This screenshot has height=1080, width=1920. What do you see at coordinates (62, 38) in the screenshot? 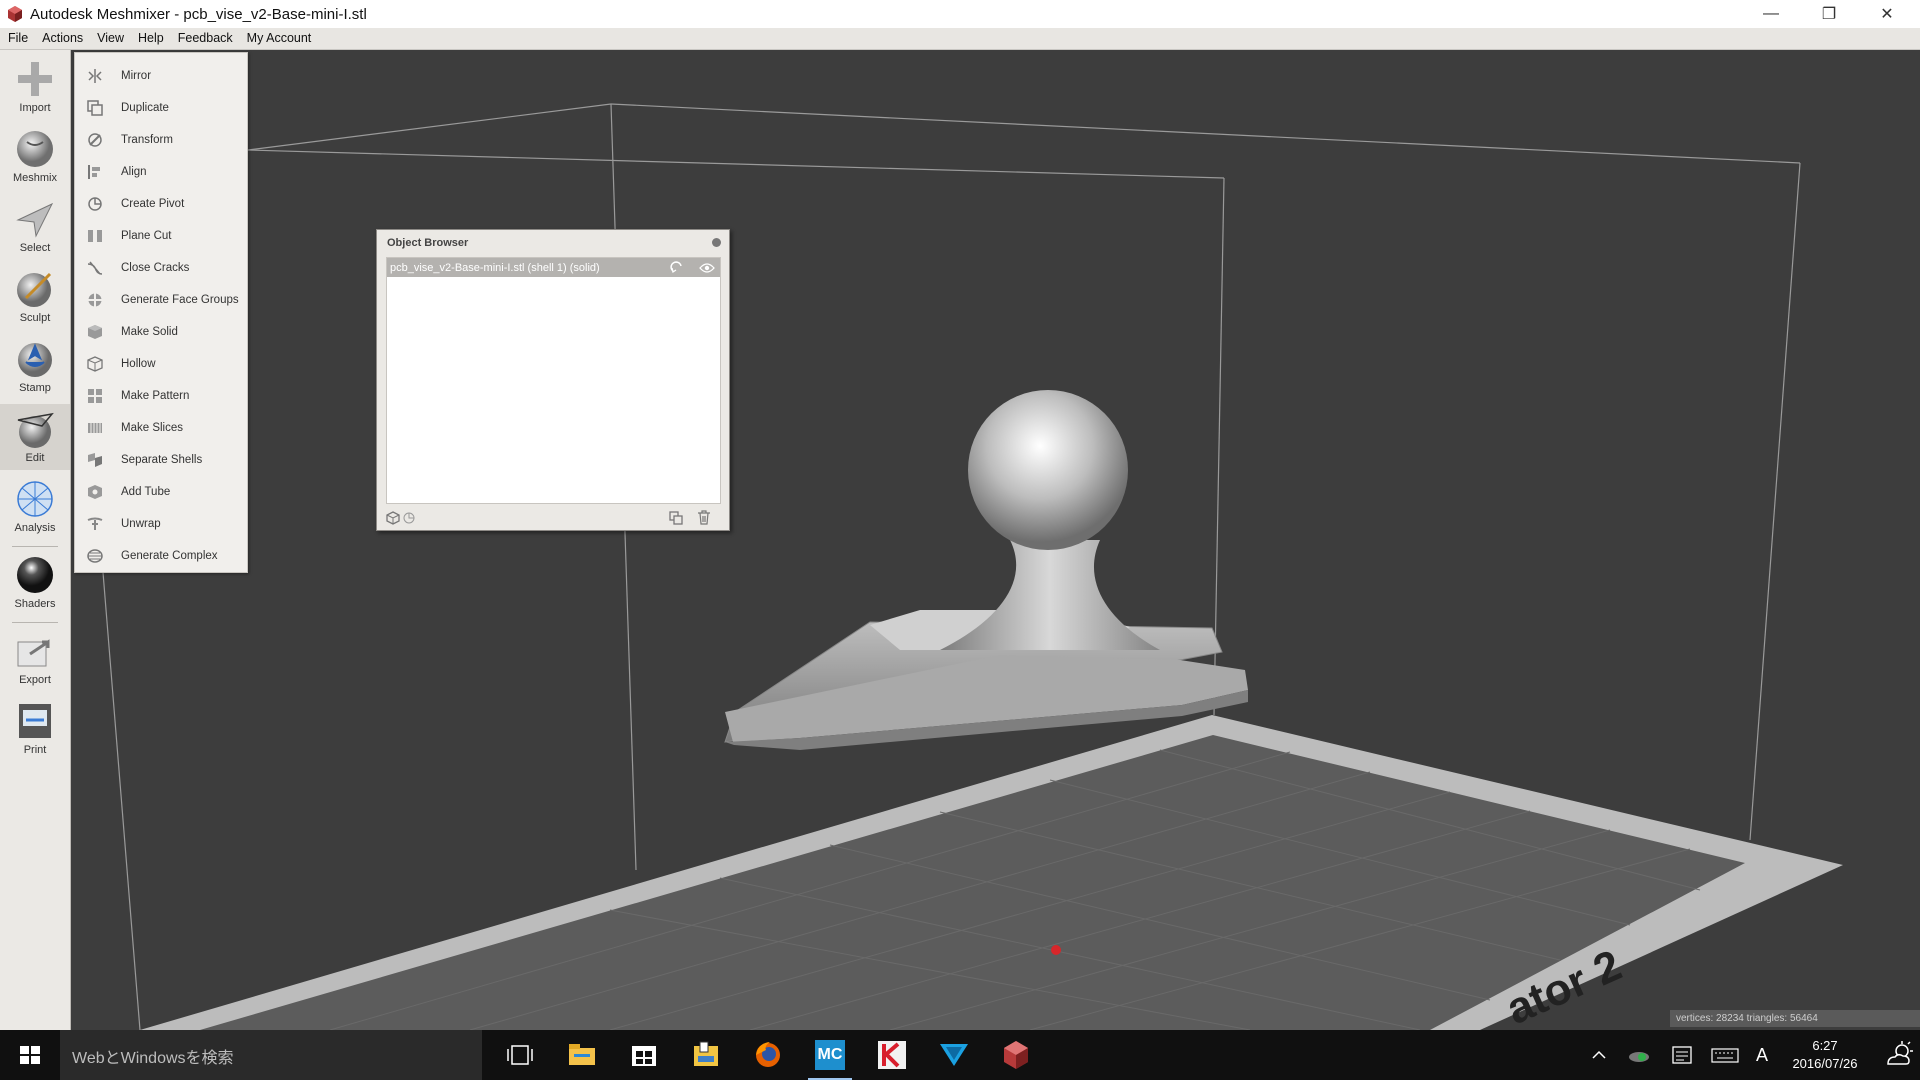
I see `menu-actions: Actions` at bounding box center [62, 38].